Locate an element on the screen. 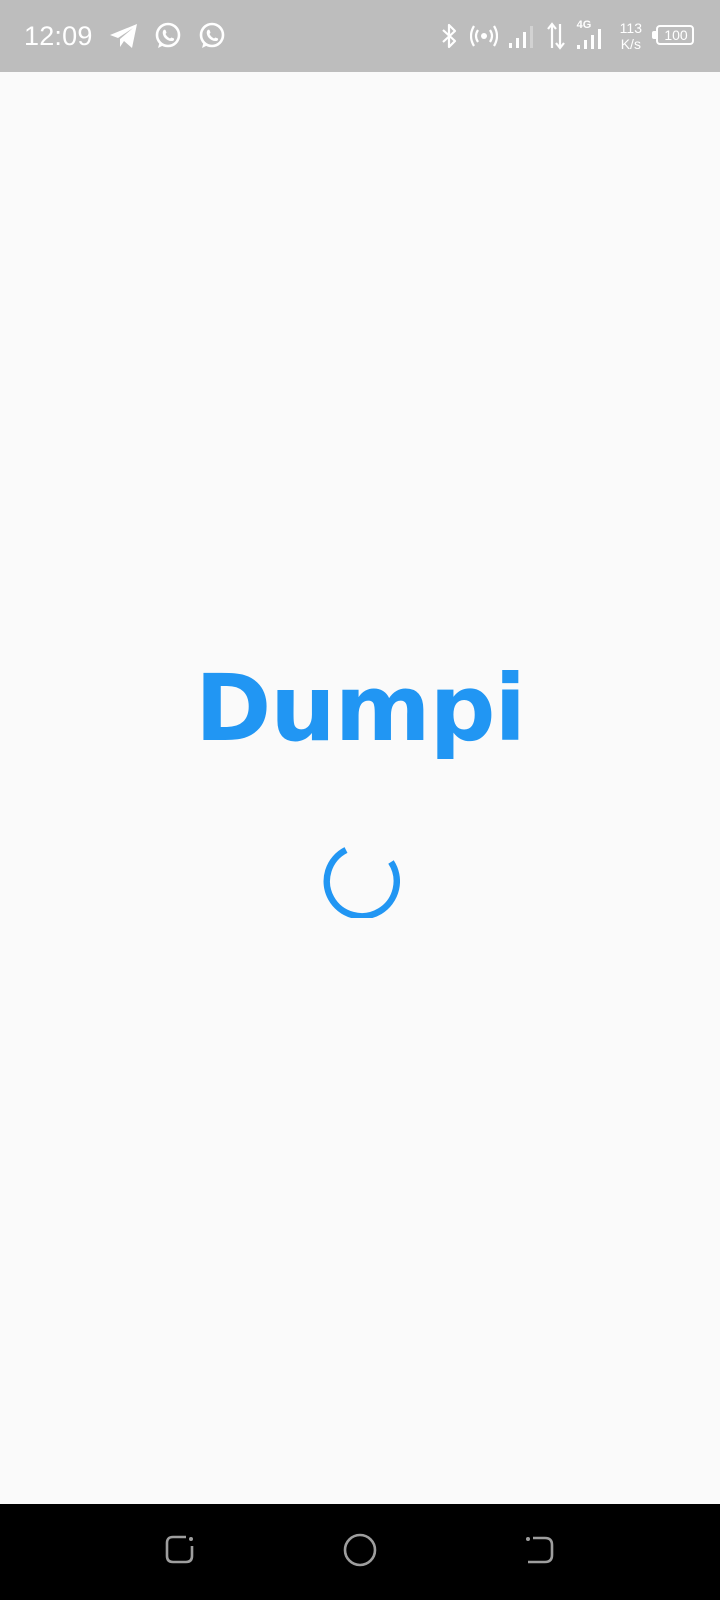 The height and width of the screenshot is (1600, 720). back-button is located at coordinates (540, 1552).